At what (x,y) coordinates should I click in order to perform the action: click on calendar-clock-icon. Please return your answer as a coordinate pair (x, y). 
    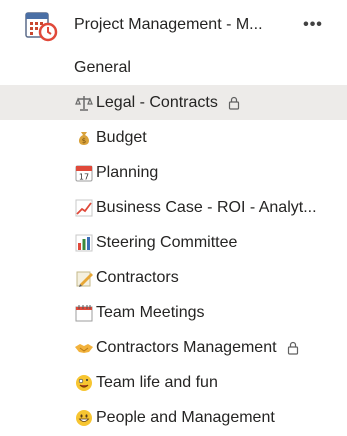
    Looking at the image, I should click on (40, 26).